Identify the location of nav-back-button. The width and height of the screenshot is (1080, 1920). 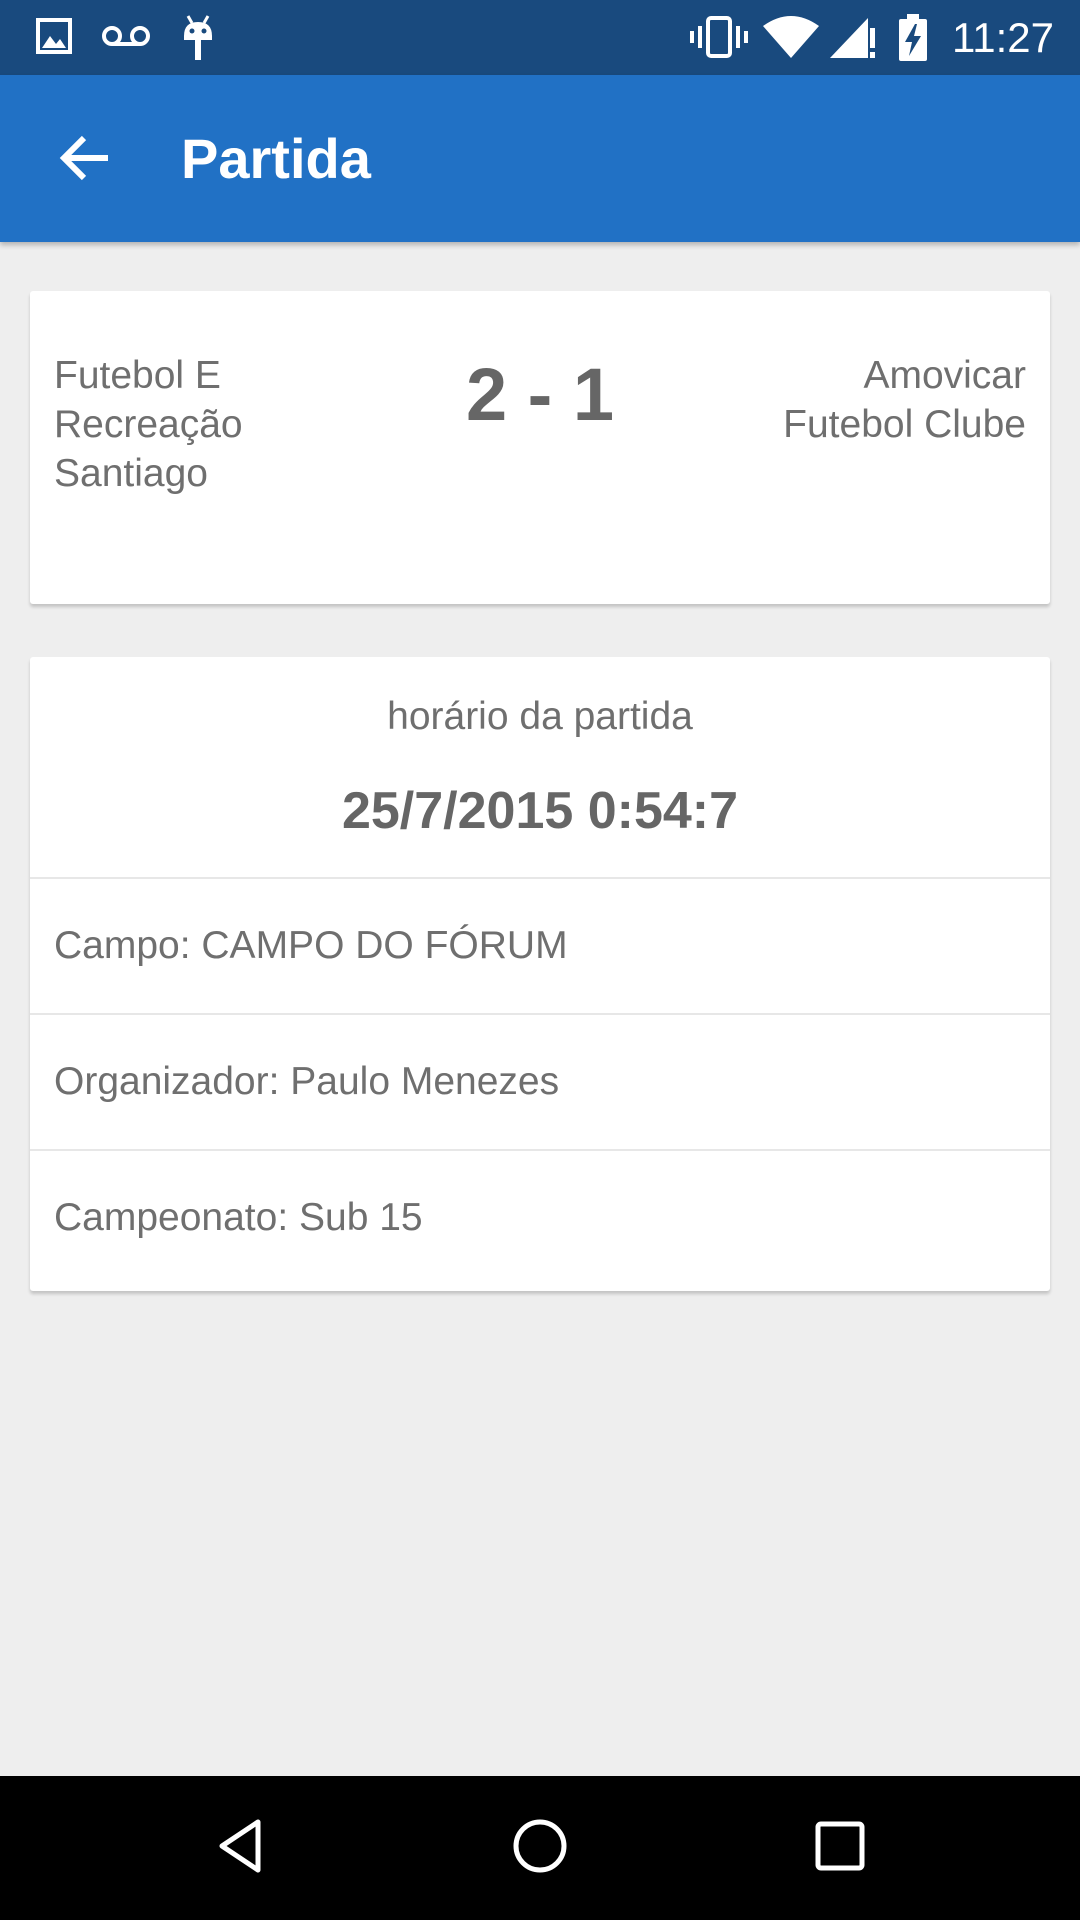
(240, 1848).